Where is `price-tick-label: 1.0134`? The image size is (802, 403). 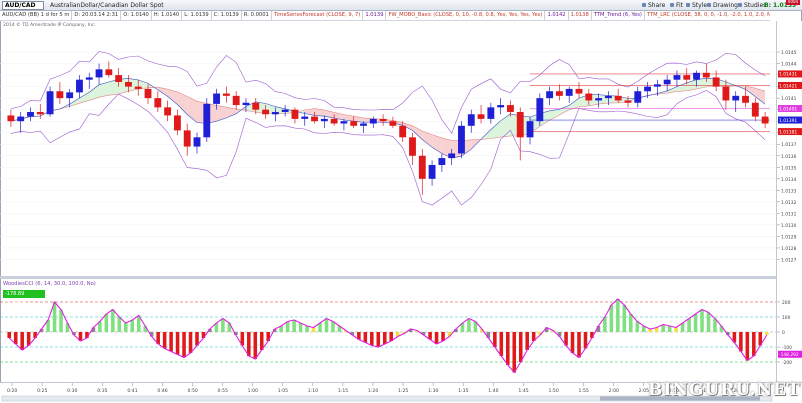 price-tick-label: 1.0134 is located at coordinates (789, 180).